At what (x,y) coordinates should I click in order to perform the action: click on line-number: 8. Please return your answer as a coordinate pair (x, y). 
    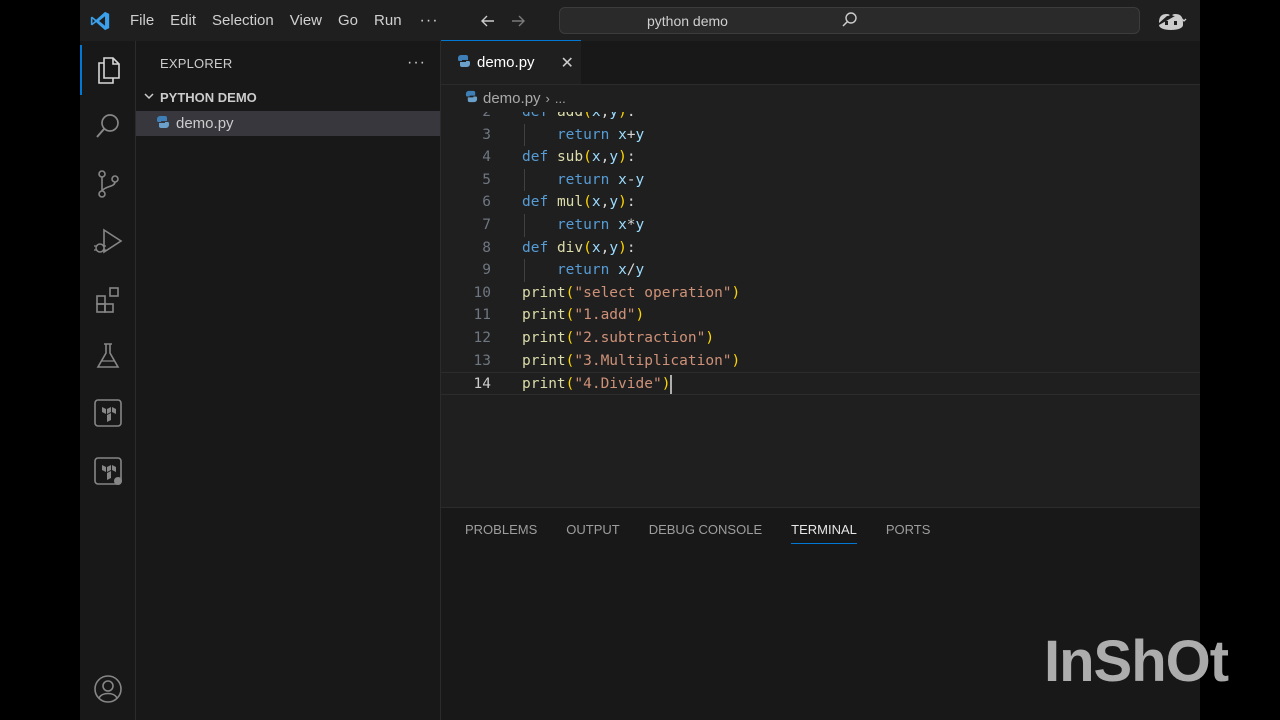
    Looking at the image, I should click on (486, 247).